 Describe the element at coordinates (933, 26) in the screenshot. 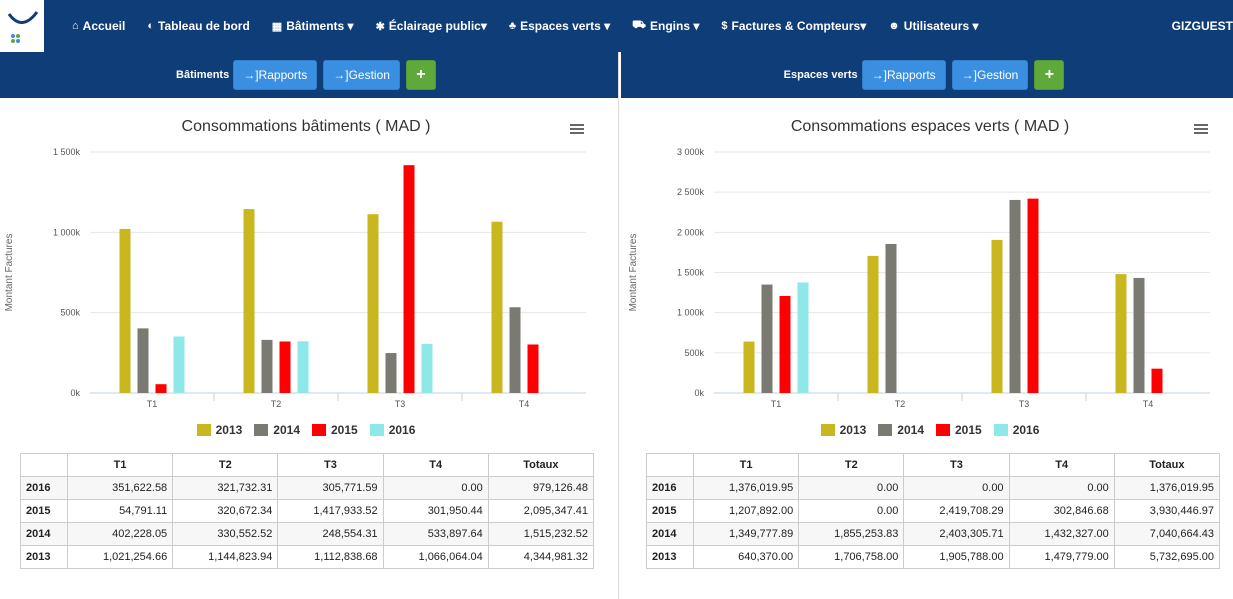

I see `nav-item-7: ☻ Utilisateurs ▾` at that location.